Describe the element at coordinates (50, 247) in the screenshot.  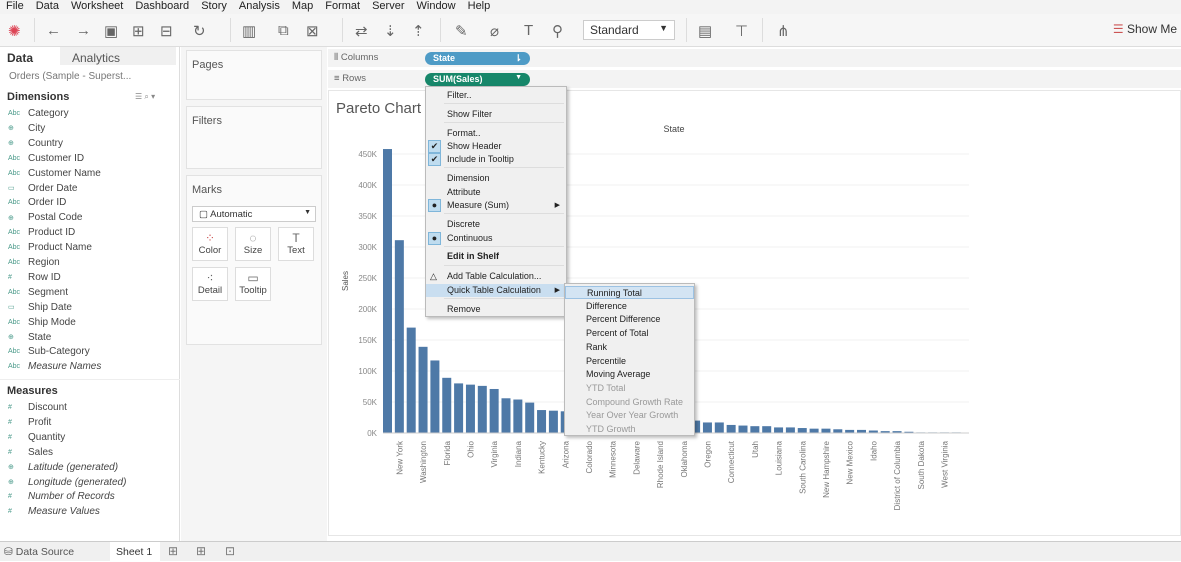
I see `field-product-name: Abc Product Name` at that location.